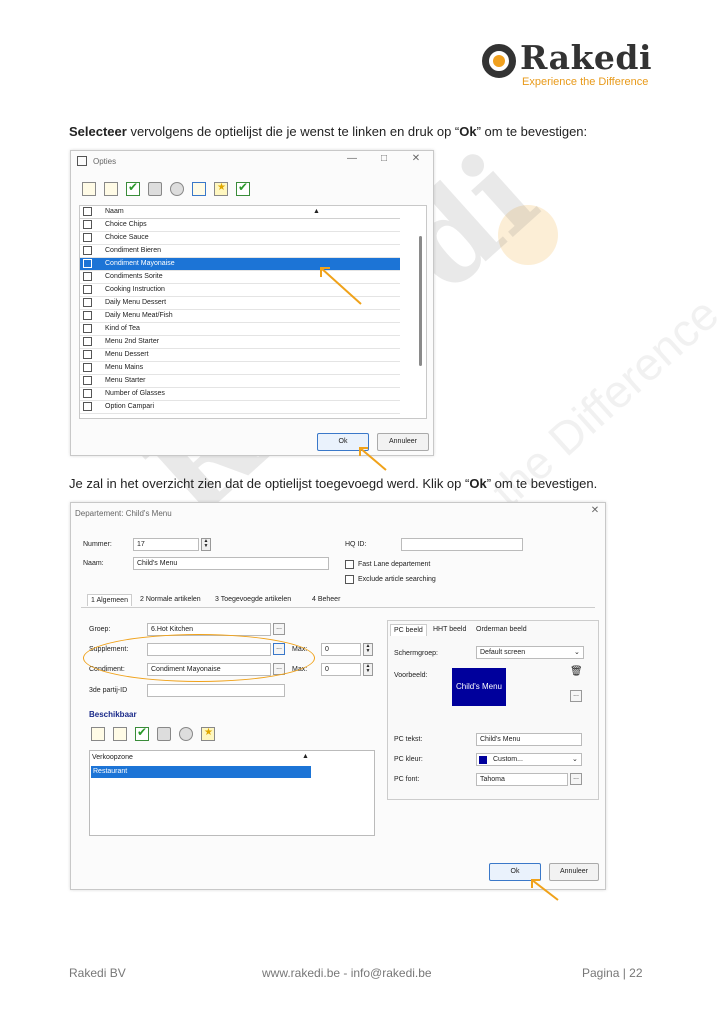 The image size is (724, 1024). Describe the element at coordinates (240, 212) in the screenshot. I see `list-header: Naam ▲` at that location.